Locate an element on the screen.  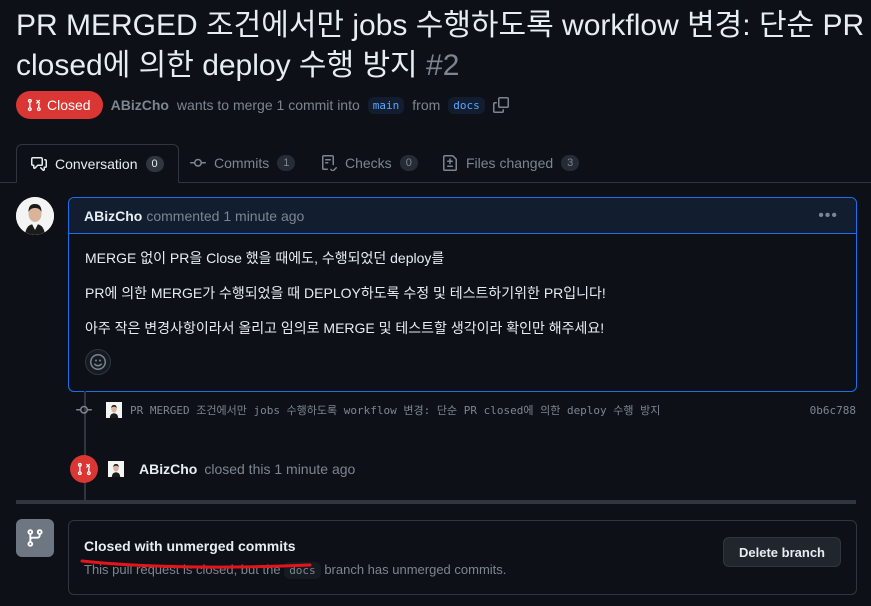
pr-author-link: ABizCho is located at coordinates (140, 105).